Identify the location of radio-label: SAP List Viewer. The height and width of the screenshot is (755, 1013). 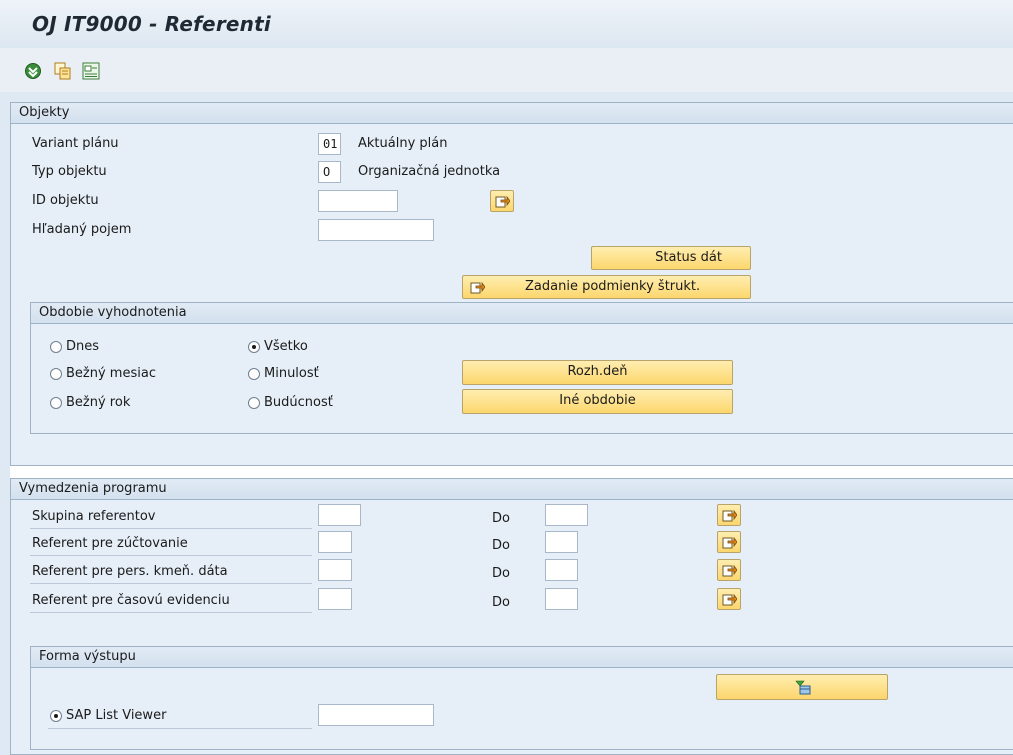
(116, 715).